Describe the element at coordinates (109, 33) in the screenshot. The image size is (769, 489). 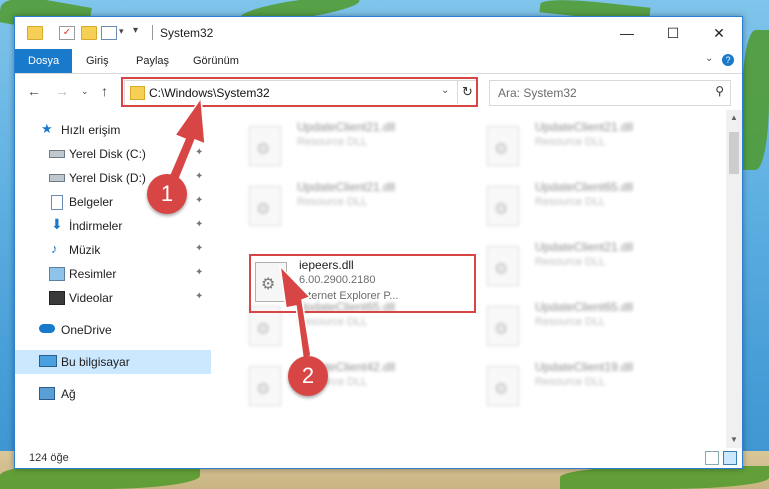
I see `properties-icon` at that location.